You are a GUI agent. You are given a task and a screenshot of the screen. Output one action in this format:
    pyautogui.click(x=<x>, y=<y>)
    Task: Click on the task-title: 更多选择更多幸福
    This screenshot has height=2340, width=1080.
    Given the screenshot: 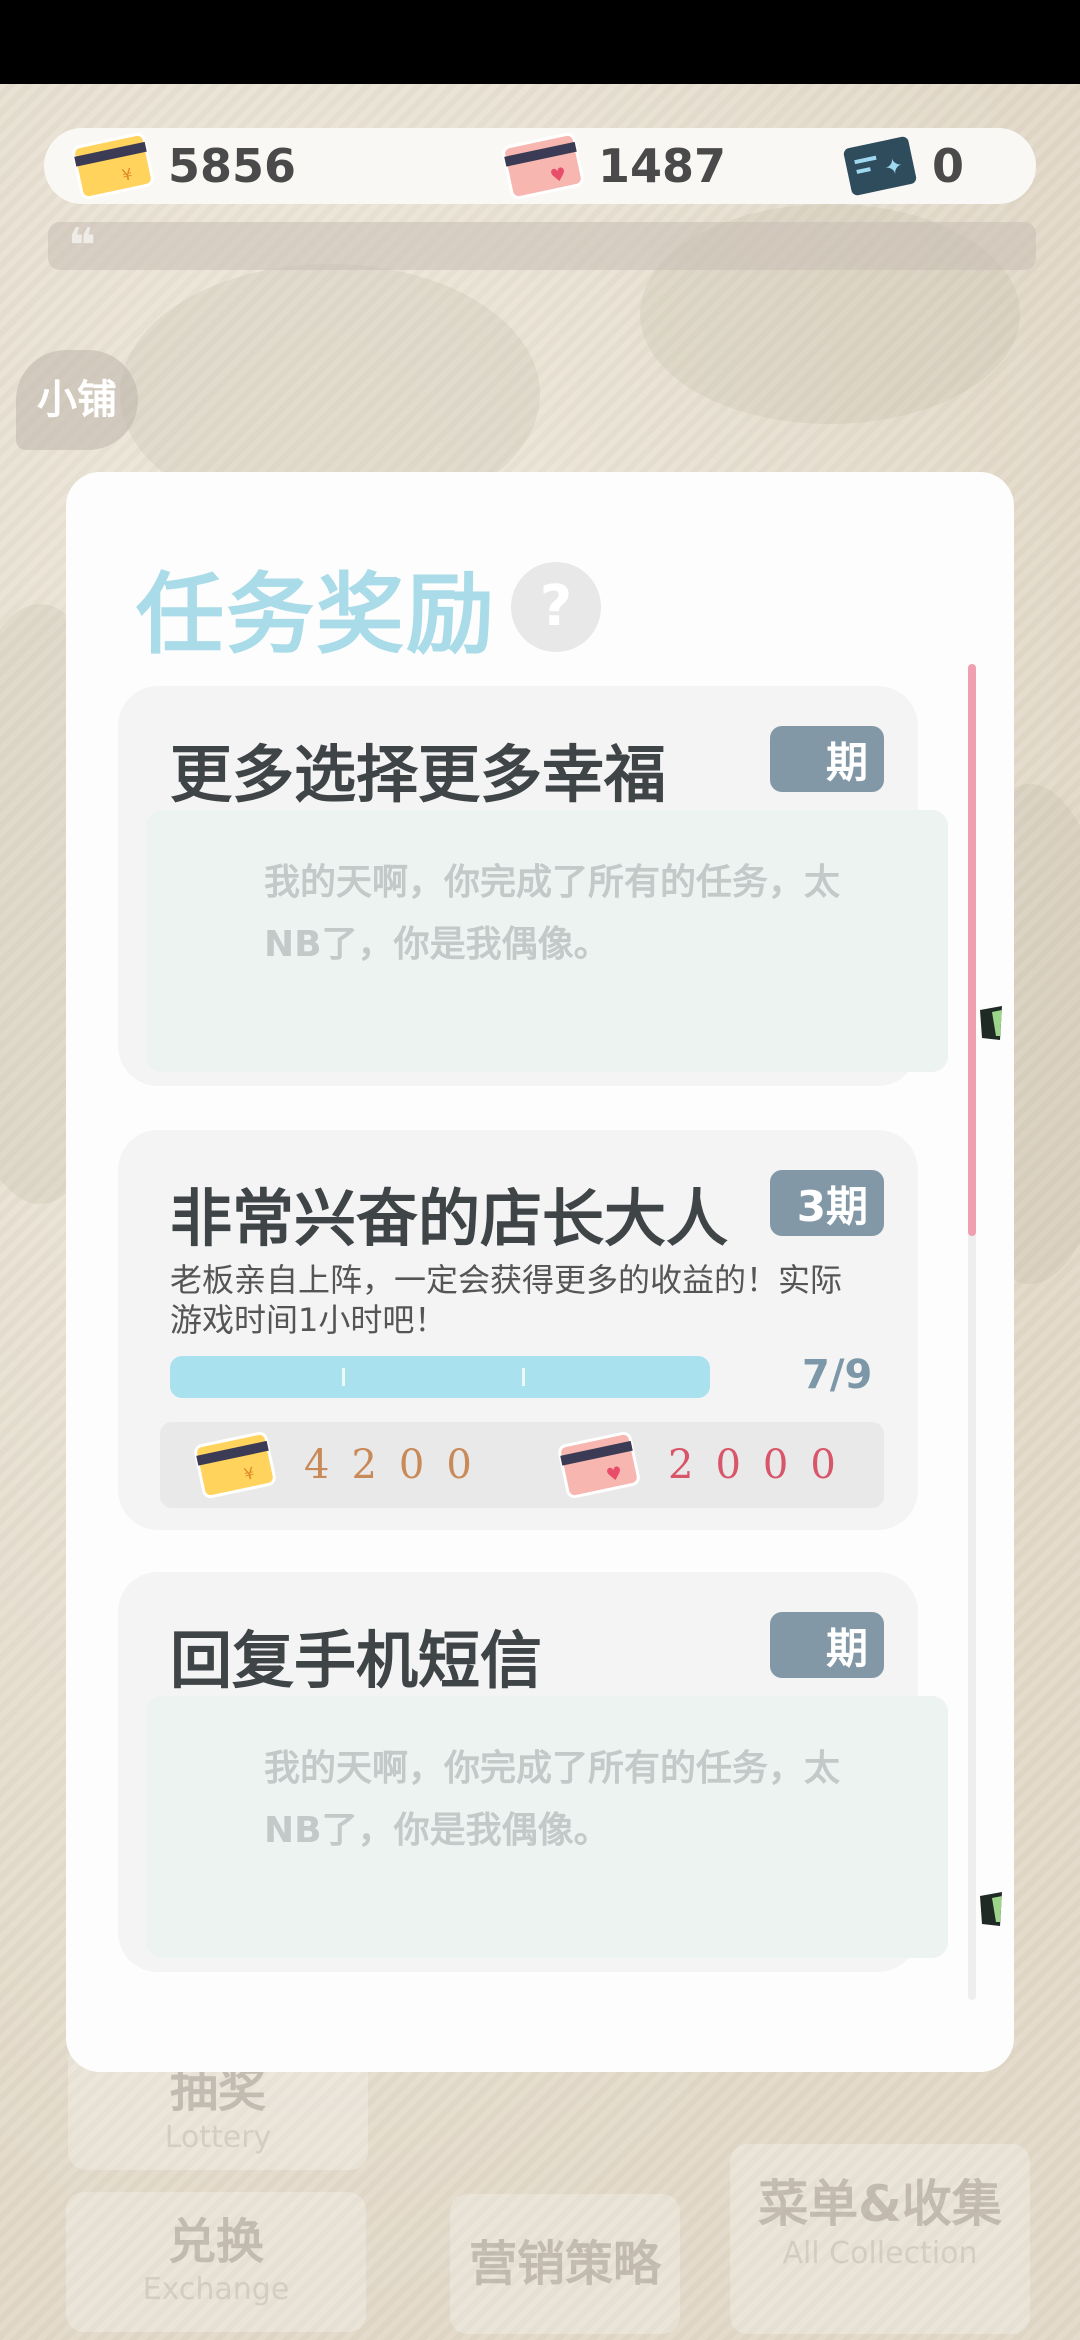 What is the action you would take?
    pyautogui.click(x=418, y=774)
    